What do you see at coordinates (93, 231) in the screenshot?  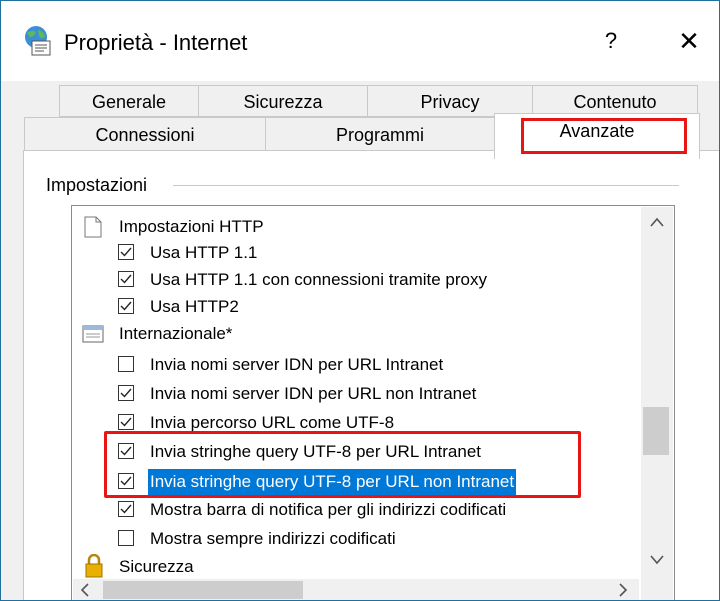 I see `page-icon` at bounding box center [93, 231].